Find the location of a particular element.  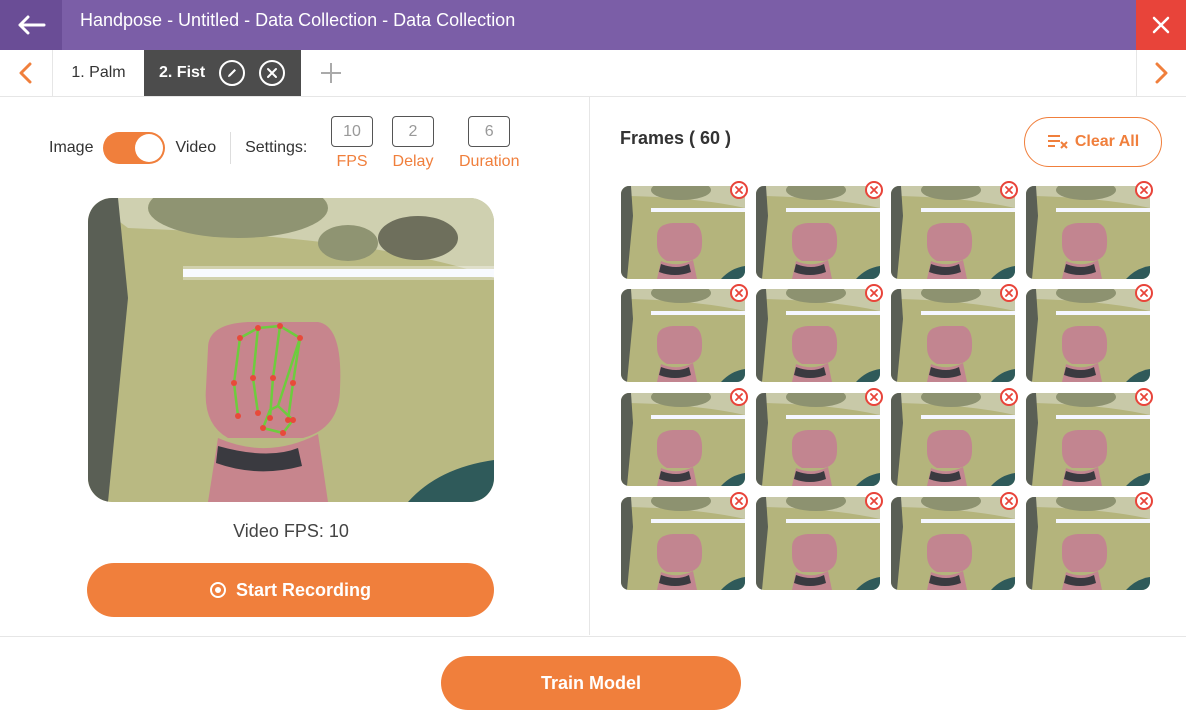

tab-fist: 2. Fist is located at coordinates (222, 73).